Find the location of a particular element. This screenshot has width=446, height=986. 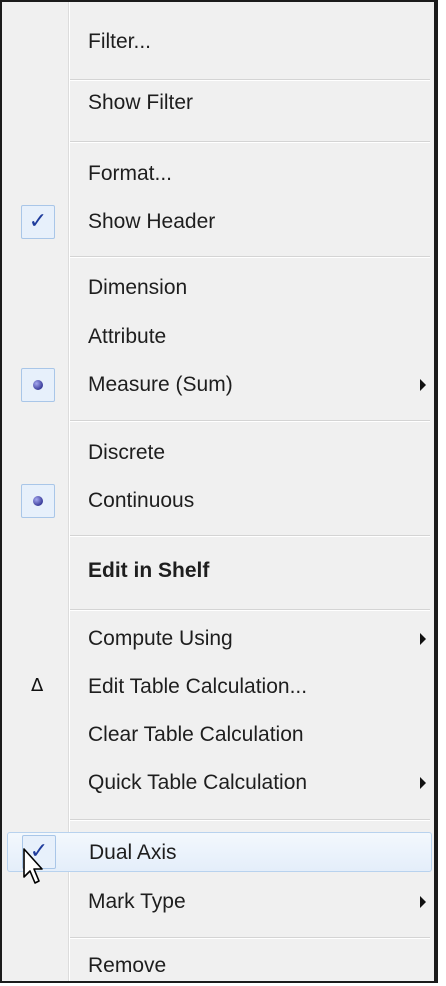

menu-item-label: Show Filter is located at coordinates (141, 102).